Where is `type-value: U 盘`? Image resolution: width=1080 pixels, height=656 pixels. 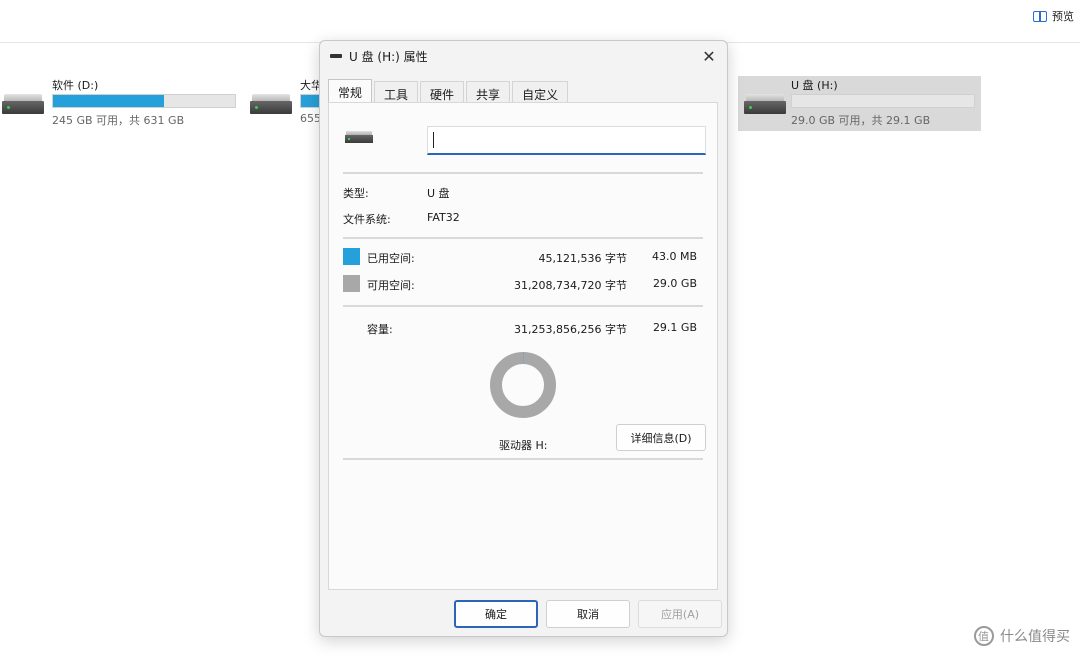
type-value: U 盘 is located at coordinates (438, 193).